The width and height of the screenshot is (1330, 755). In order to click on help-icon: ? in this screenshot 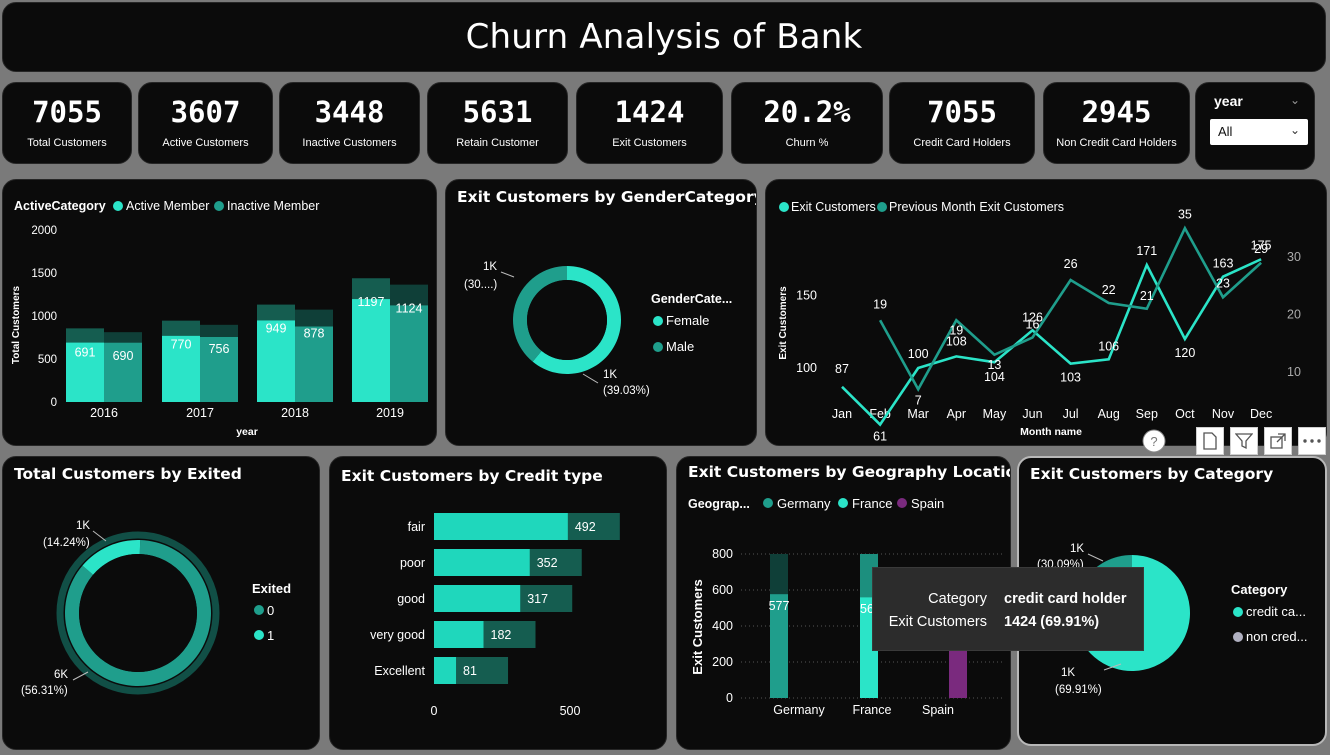, I will do `click(1154, 441)`.